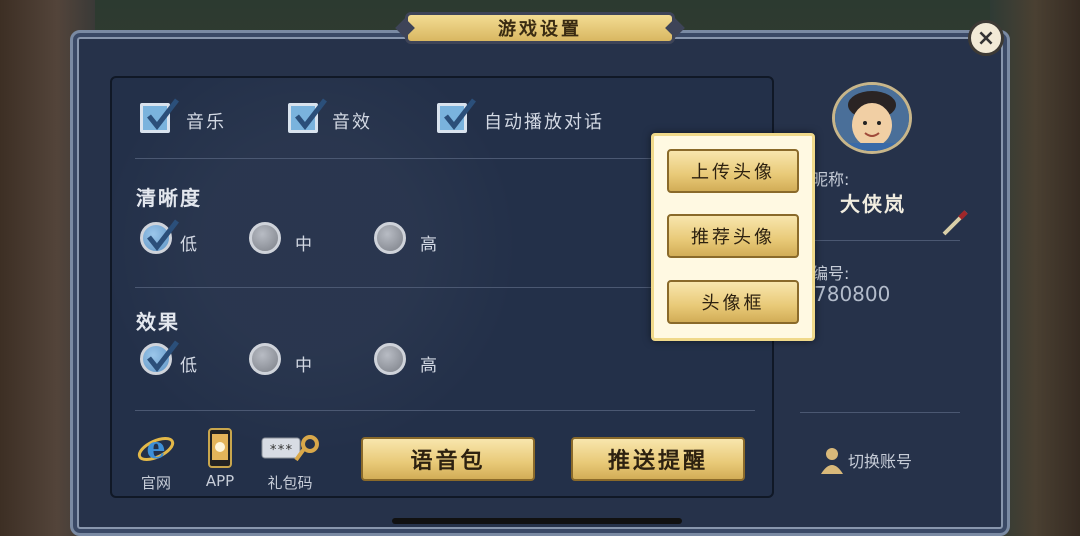  What do you see at coordinates (188, 245) in the screenshot?
I see `clarity-low-label: 低` at bounding box center [188, 245].